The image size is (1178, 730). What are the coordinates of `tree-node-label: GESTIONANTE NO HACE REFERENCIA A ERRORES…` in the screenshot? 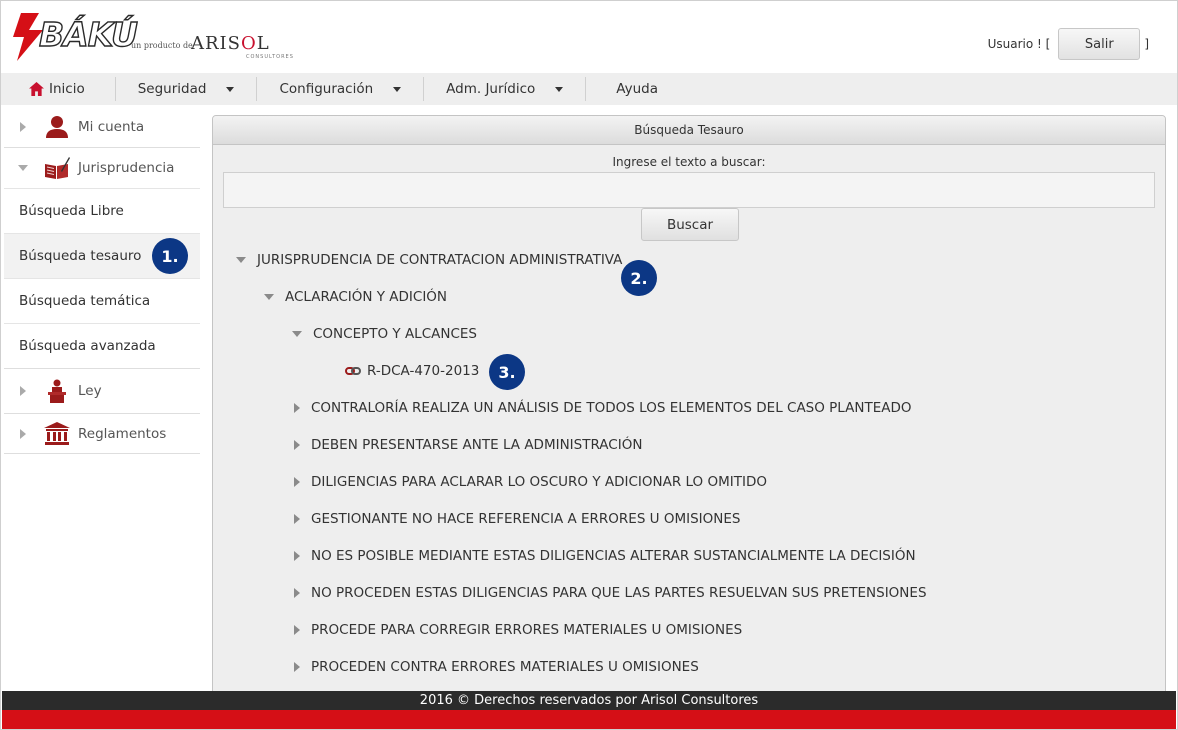 It's located at (526, 519).